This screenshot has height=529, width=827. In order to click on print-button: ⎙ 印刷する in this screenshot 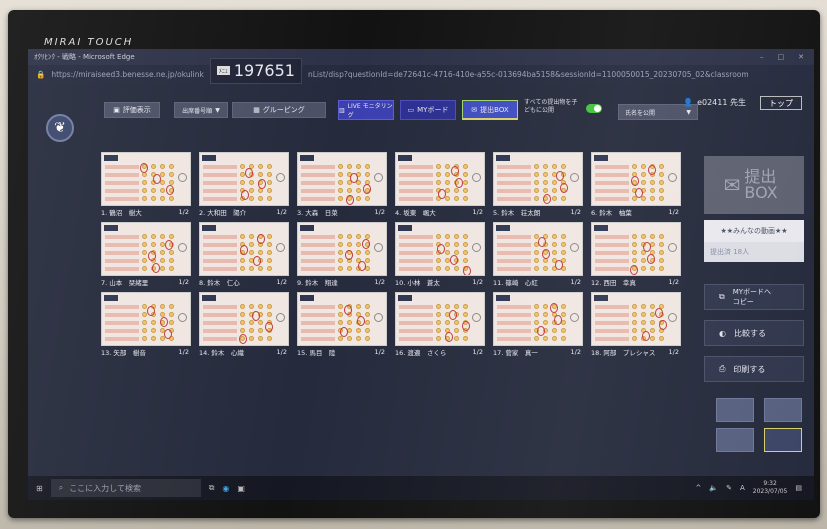, I will do `click(754, 369)`.